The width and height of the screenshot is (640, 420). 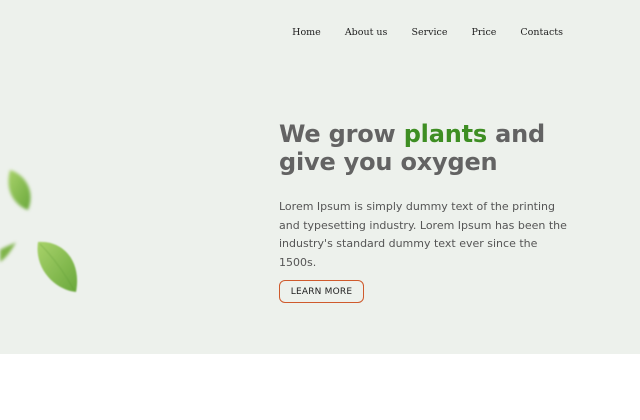 I want to click on headline-accent-word: plants, so click(x=445, y=134).